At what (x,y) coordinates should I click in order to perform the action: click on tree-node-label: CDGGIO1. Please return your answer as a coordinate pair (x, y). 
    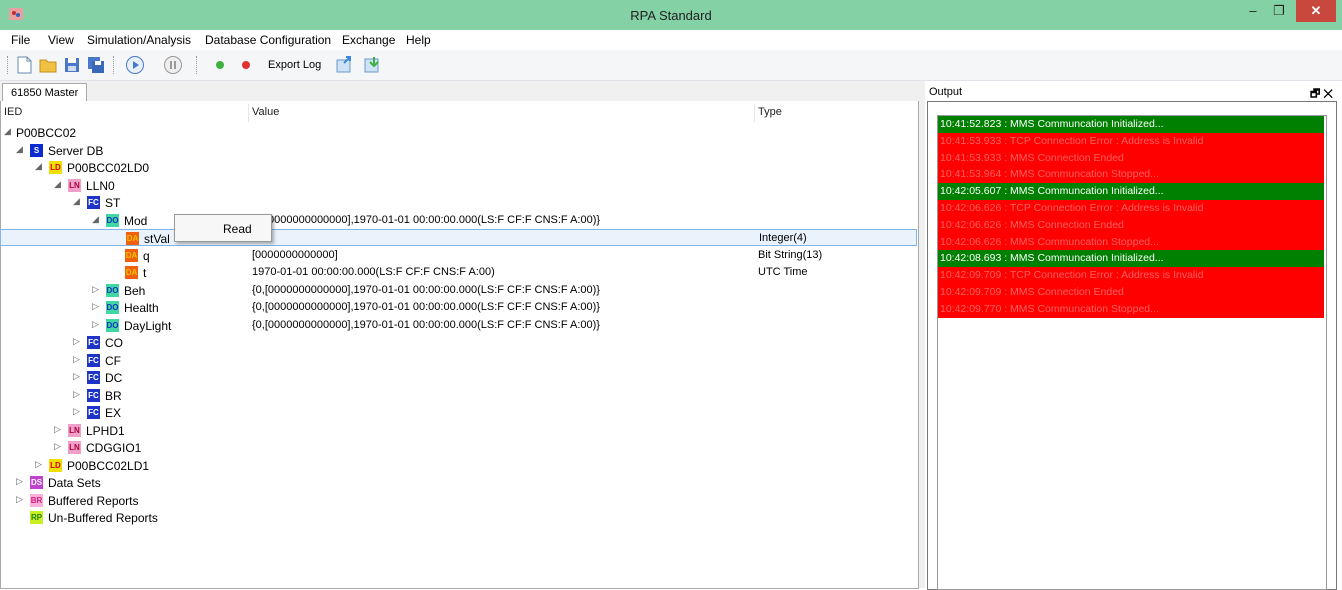
    Looking at the image, I should click on (114, 448).